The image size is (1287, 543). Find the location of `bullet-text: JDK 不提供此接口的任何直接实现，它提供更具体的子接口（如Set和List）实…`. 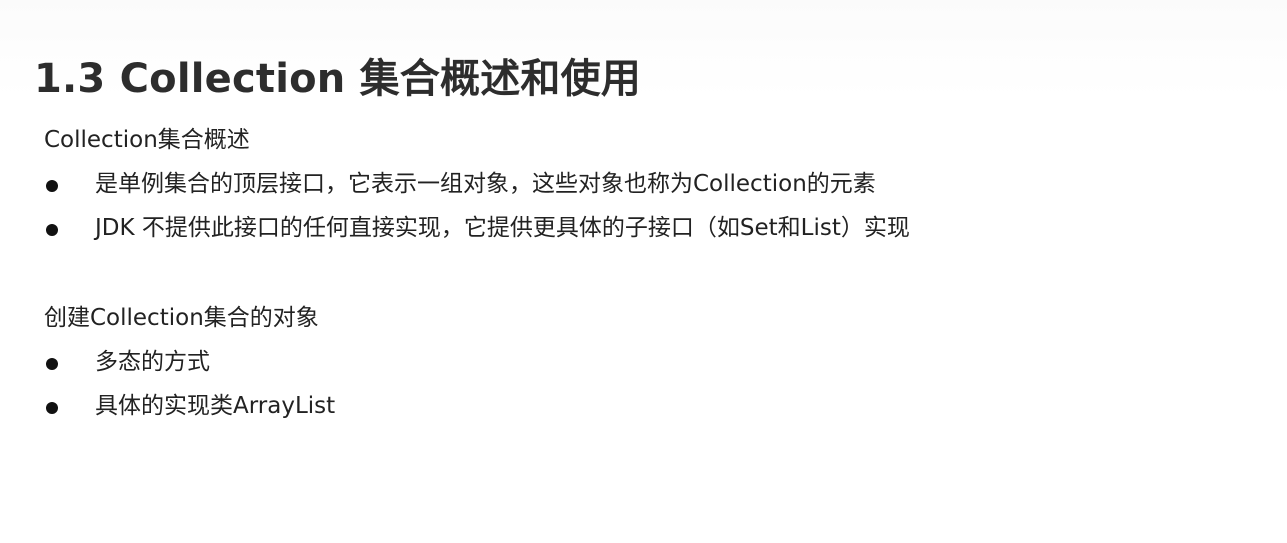

bullet-text: JDK 不提供此接口的任何直接实现，它提供更具体的子接口（如Set和List）实… is located at coordinates (502, 228).